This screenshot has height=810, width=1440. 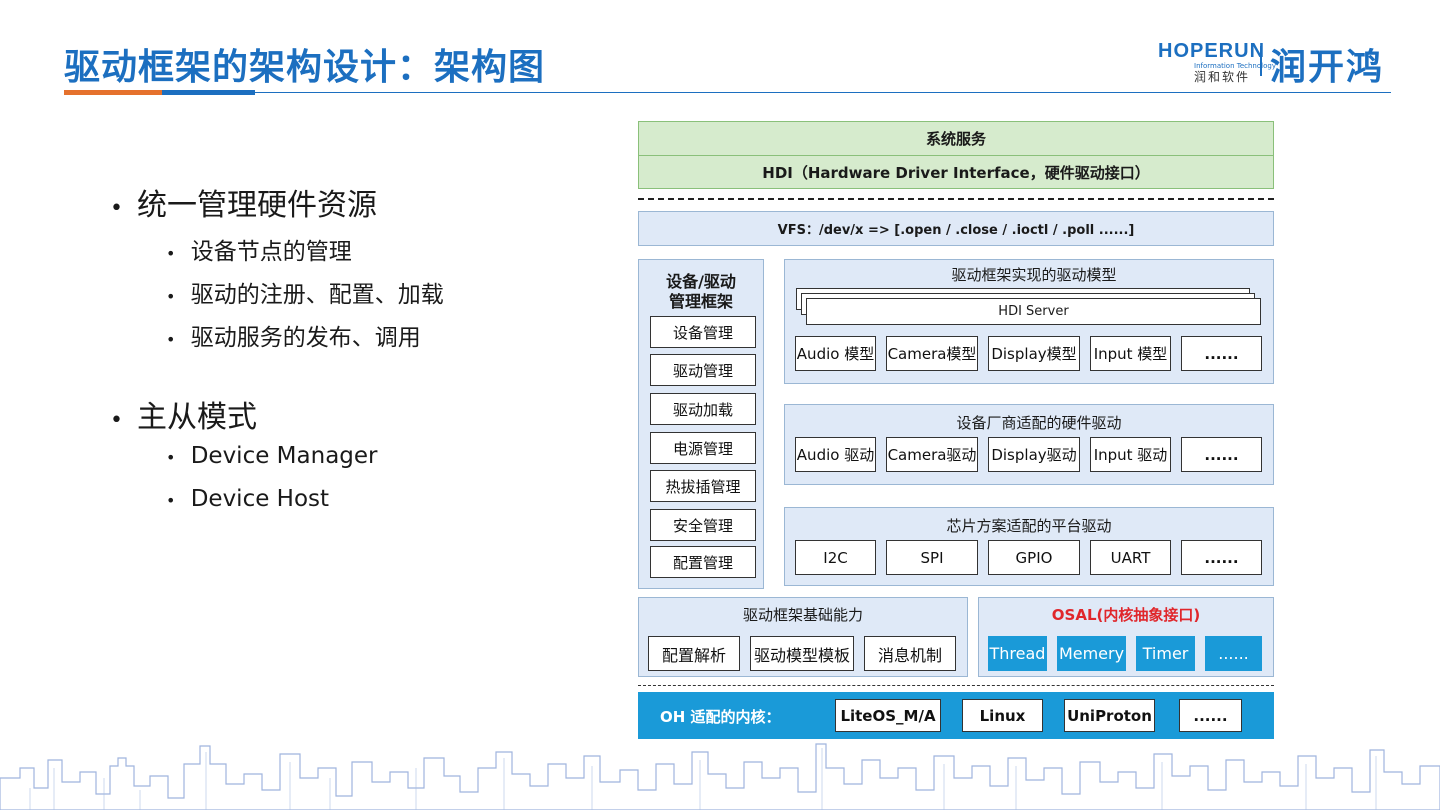 What do you see at coordinates (835, 557) in the screenshot?
I see `platform-driver-item: I2C` at bounding box center [835, 557].